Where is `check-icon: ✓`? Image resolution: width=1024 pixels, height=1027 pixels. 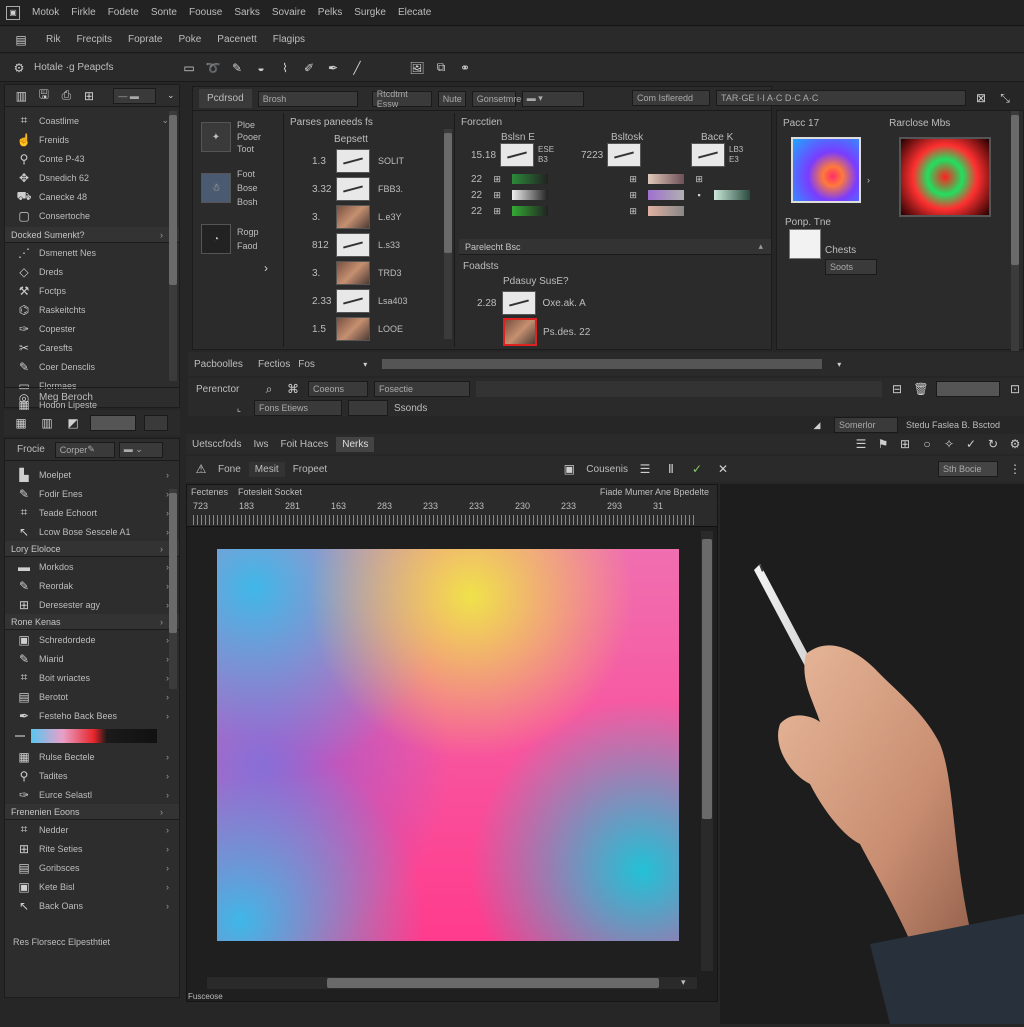 check-icon: ✓ is located at coordinates (971, 444).